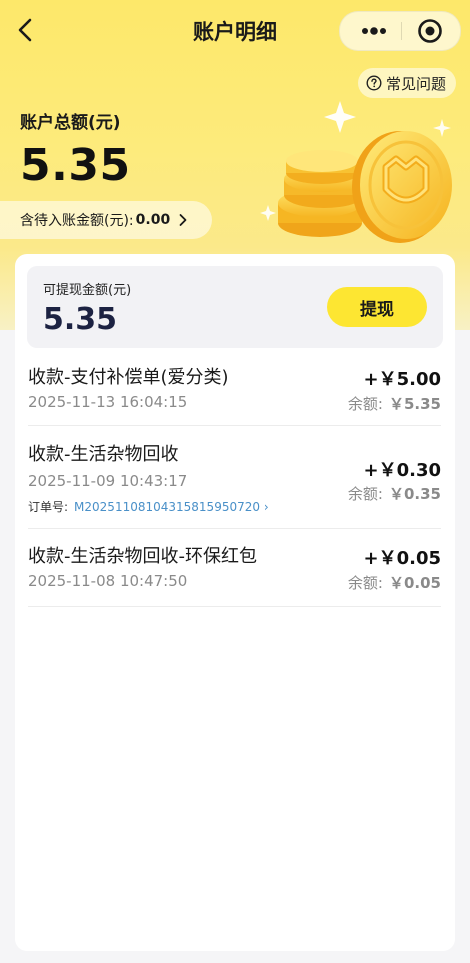 The height and width of the screenshot is (963, 470). What do you see at coordinates (108, 581) in the screenshot?
I see `transaction-time: 2025-11-08 10:47:50` at bounding box center [108, 581].